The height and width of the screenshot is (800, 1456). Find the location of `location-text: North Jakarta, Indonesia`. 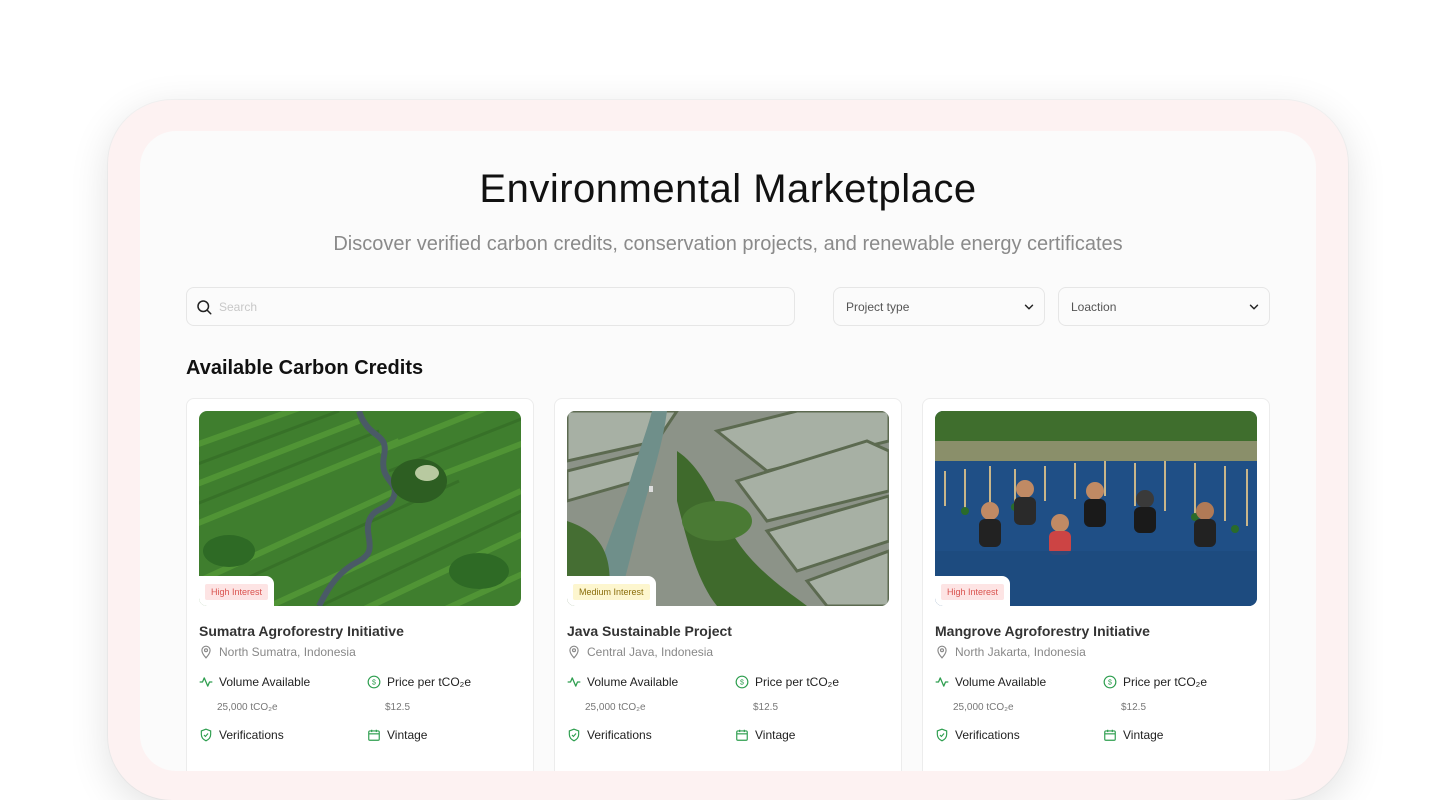

location-text: North Jakarta, Indonesia is located at coordinates (1020, 652).